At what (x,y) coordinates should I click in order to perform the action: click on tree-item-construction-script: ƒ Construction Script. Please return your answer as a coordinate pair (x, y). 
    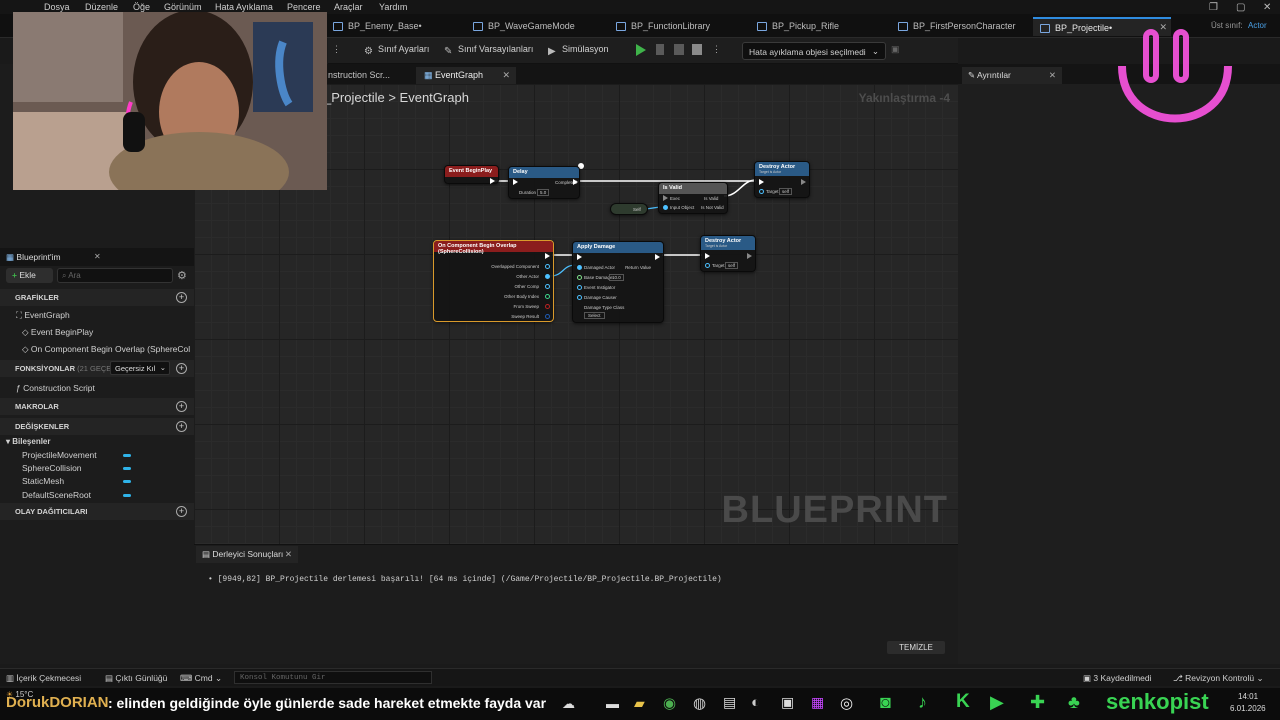
    Looking at the image, I should click on (55, 388).